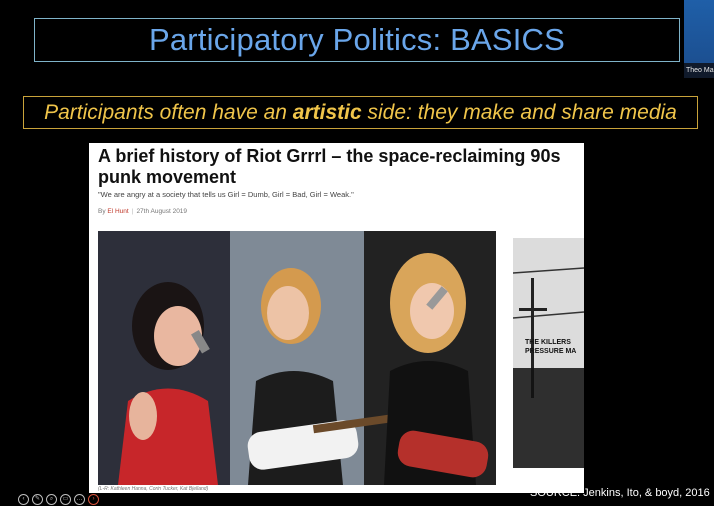 This screenshot has width=714, height=506. Describe the element at coordinates (93, 499) in the screenshot. I see `forward-icon: ›` at that location.